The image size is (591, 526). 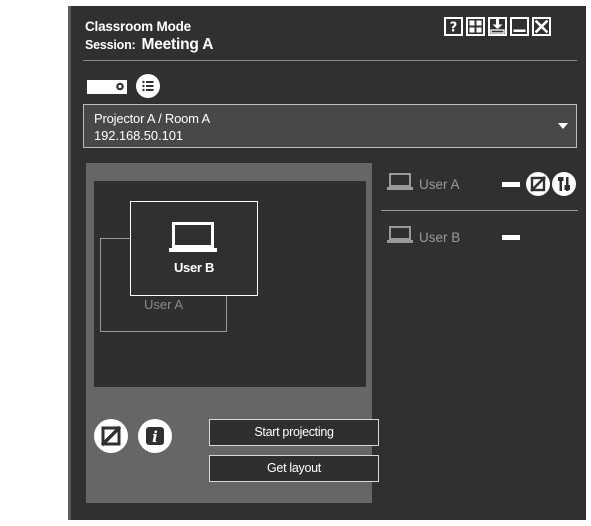 I want to click on user-row-a: User A, so click(x=482, y=183).